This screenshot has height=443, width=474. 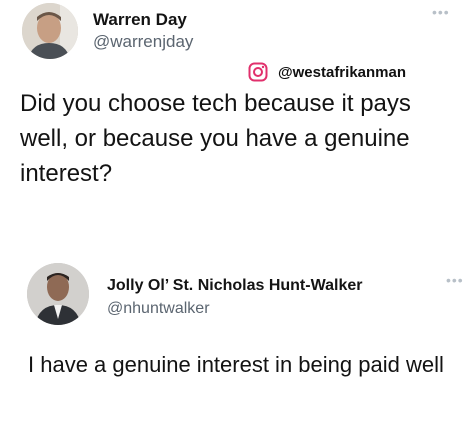 What do you see at coordinates (235, 285) in the screenshot?
I see `author-name: Jolly Ol’ St. Nicholas Hunt-Walker` at bounding box center [235, 285].